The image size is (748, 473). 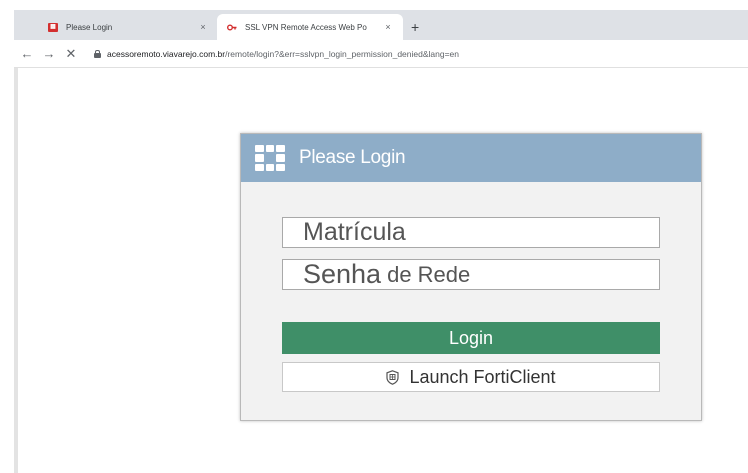 I want to click on tab-ssl-vpn: SSL VPN Remote Access Web Po ×, so click(x=310, y=27).